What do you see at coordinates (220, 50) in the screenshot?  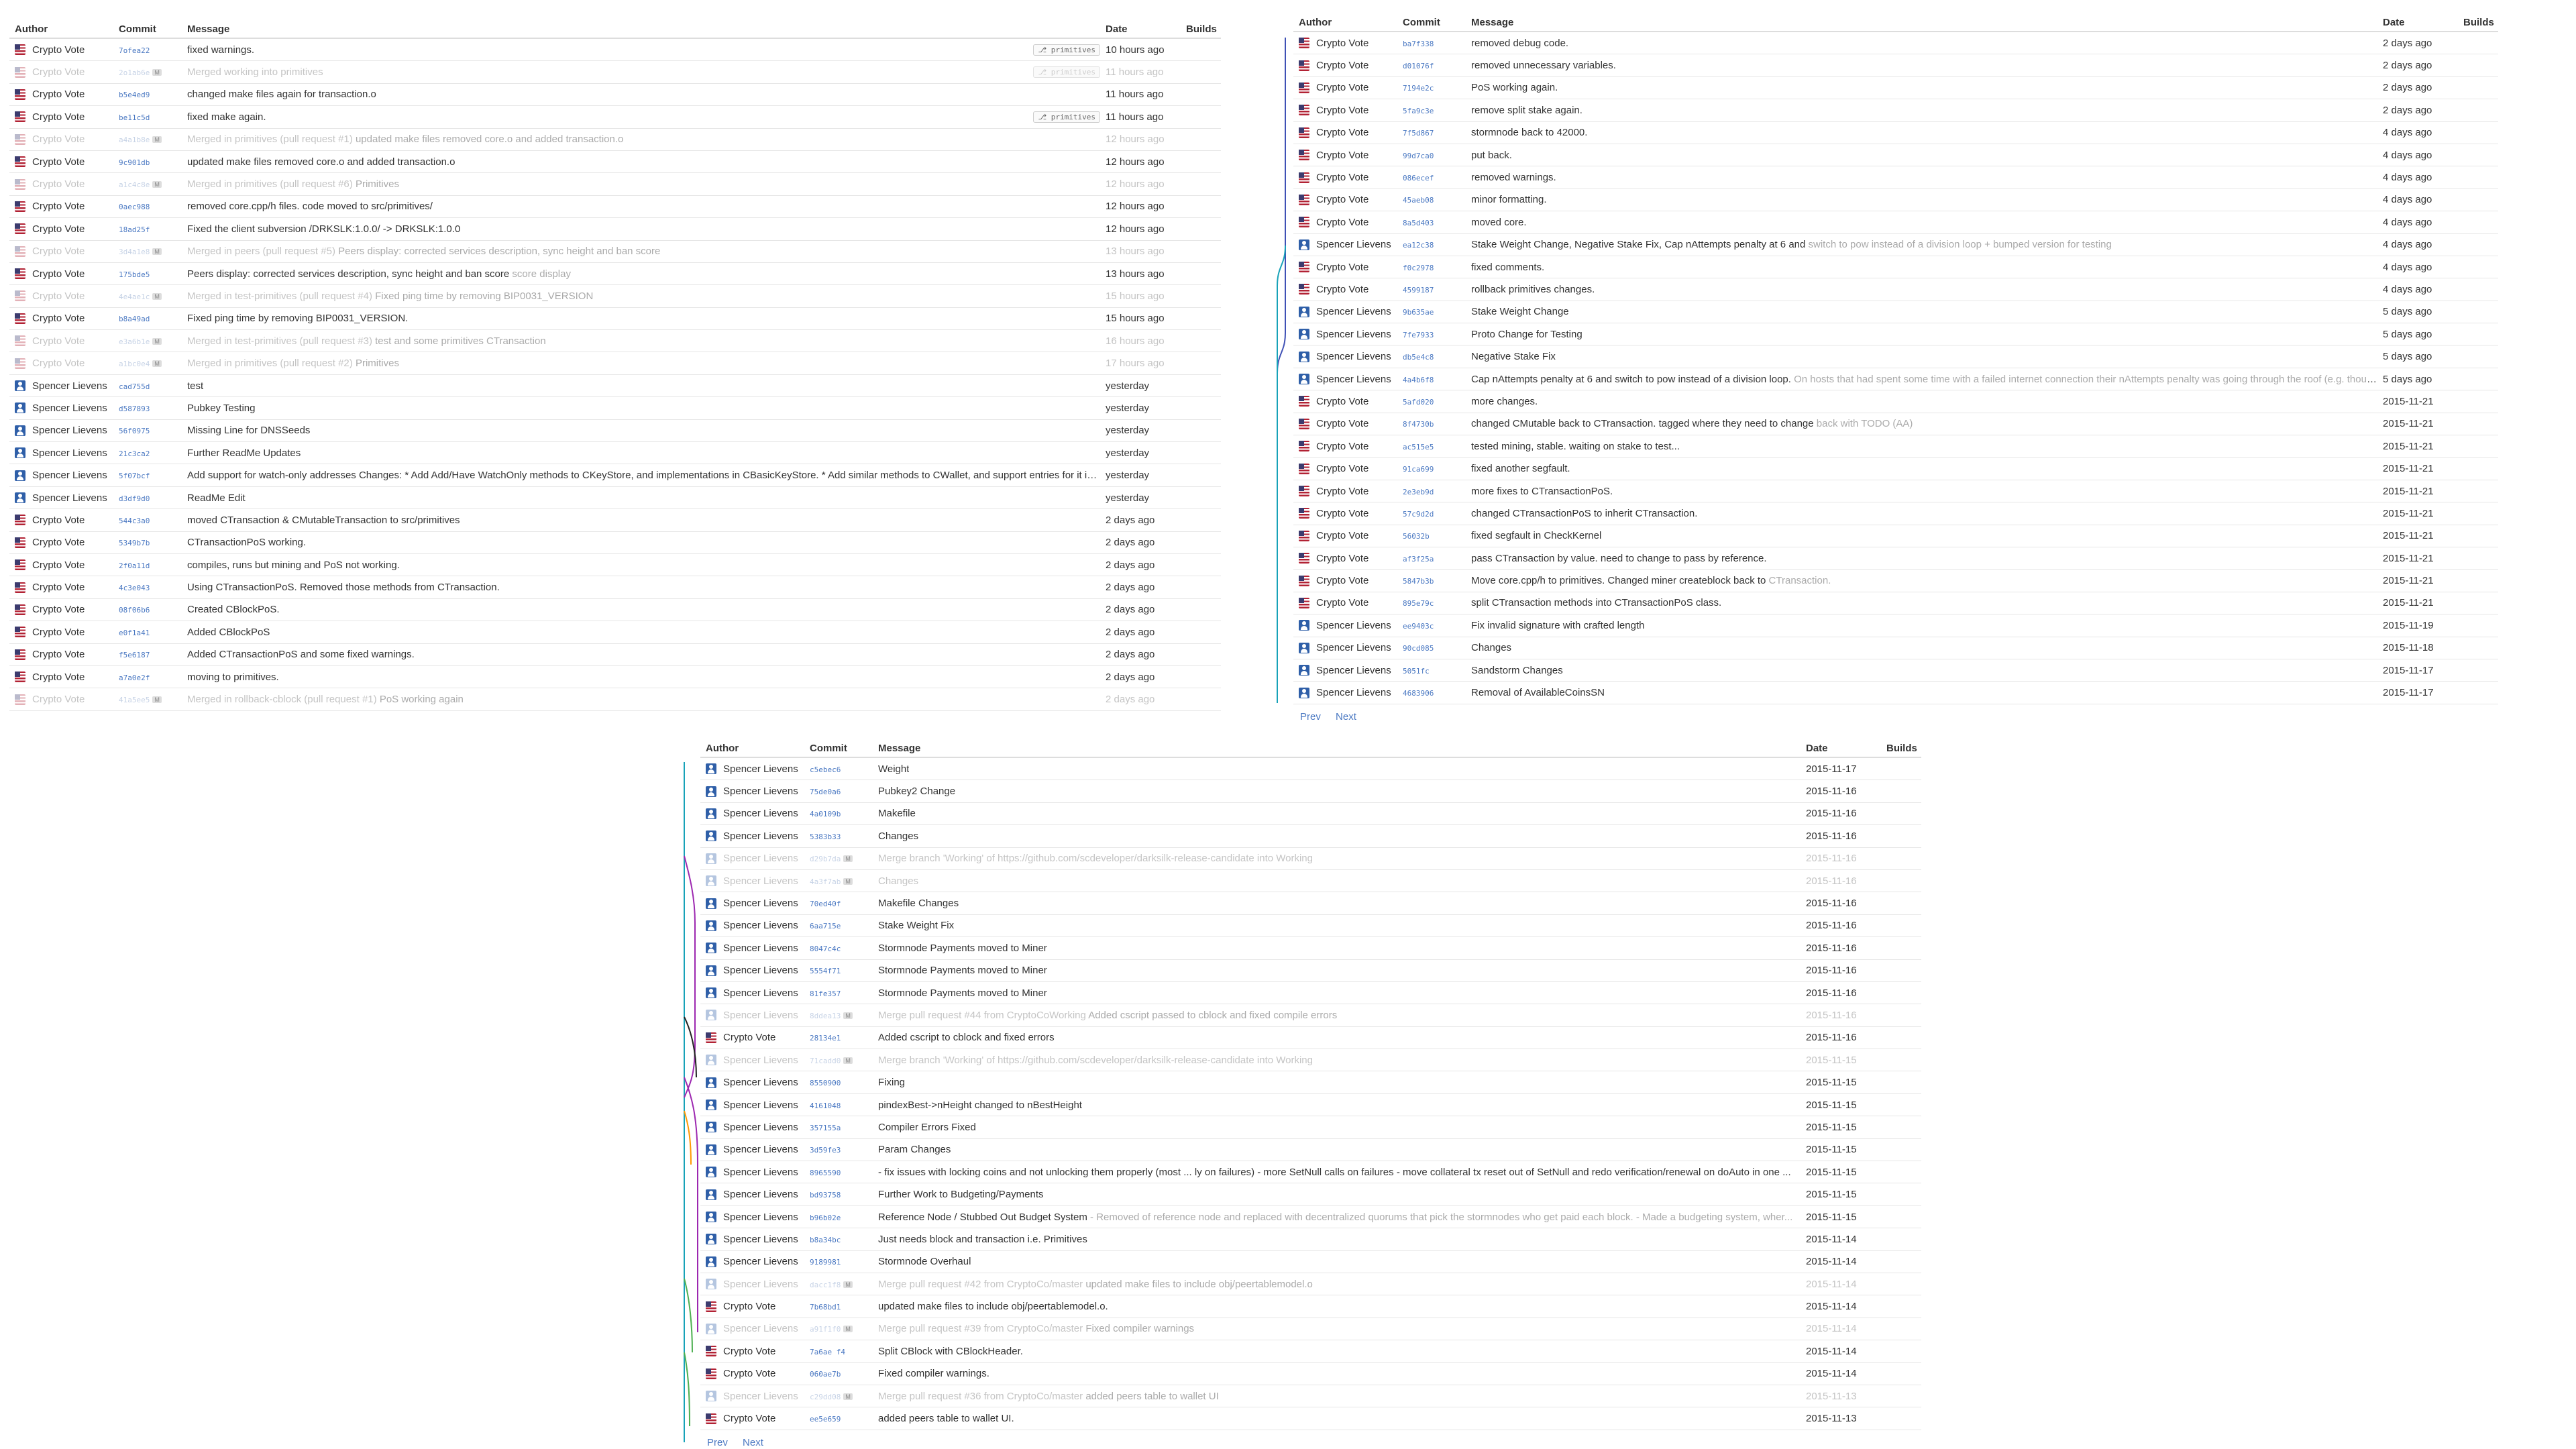 I see `commit-message: fixed warnings.` at bounding box center [220, 50].